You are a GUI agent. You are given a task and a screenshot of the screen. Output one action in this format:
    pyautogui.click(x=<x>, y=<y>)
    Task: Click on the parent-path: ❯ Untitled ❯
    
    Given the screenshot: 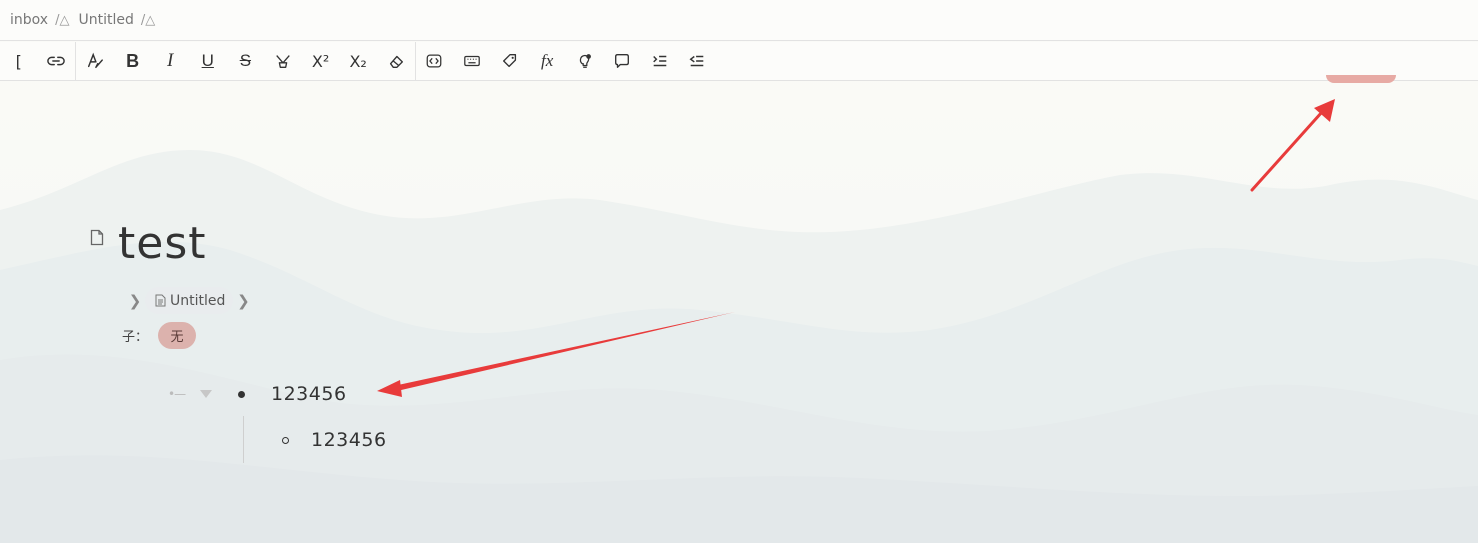 What is the action you would take?
    pyautogui.click(x=189, y=300)
    